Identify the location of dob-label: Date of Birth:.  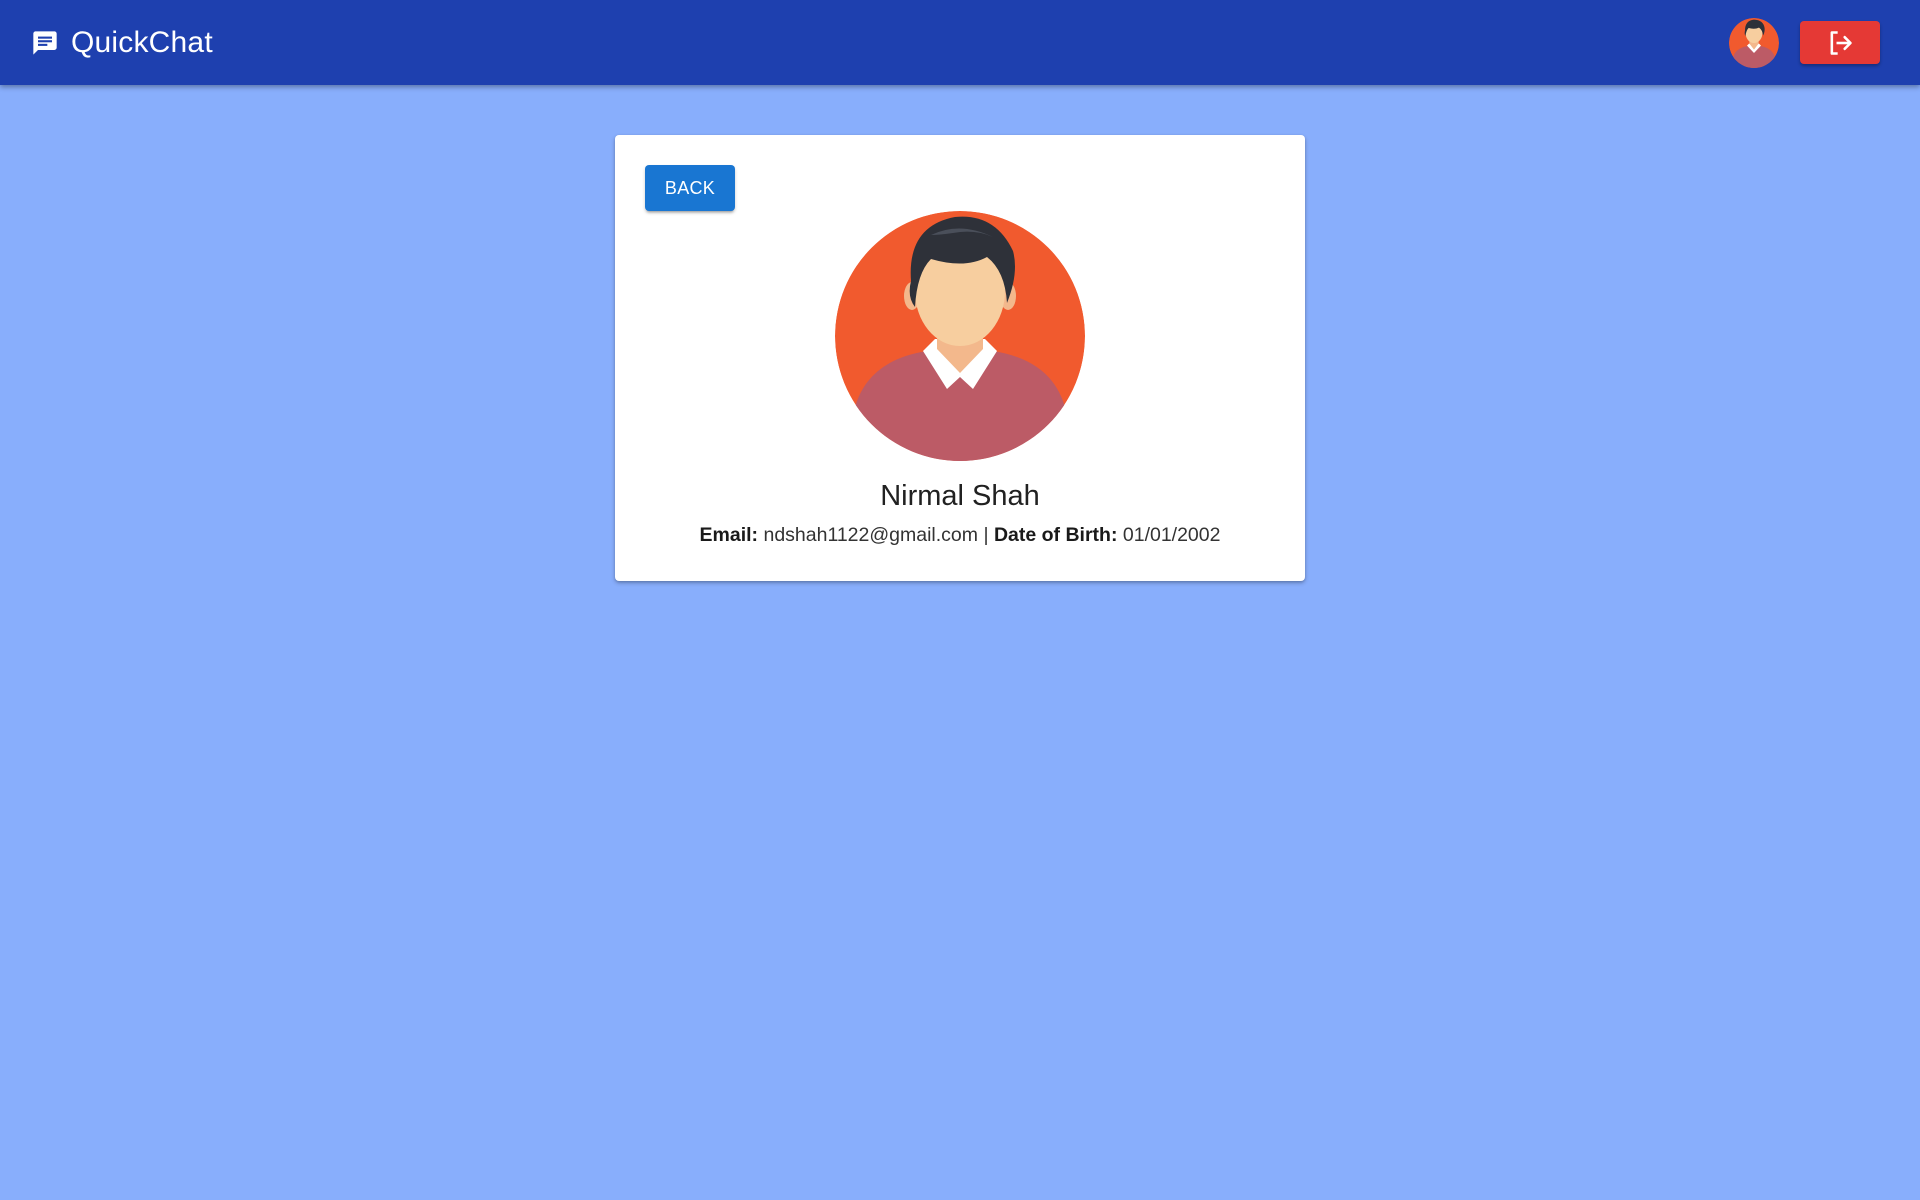
(1055, 535).